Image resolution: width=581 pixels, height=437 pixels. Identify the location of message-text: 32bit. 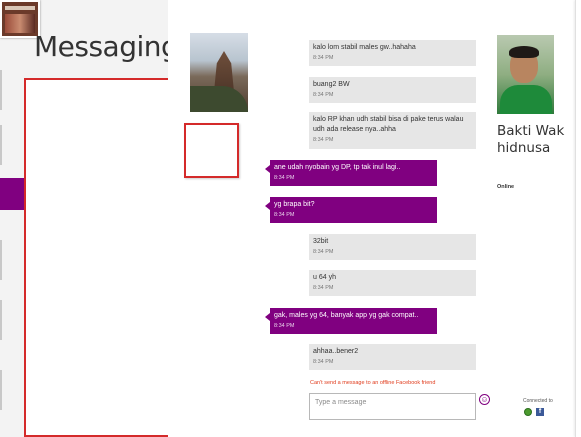
(321, 241).